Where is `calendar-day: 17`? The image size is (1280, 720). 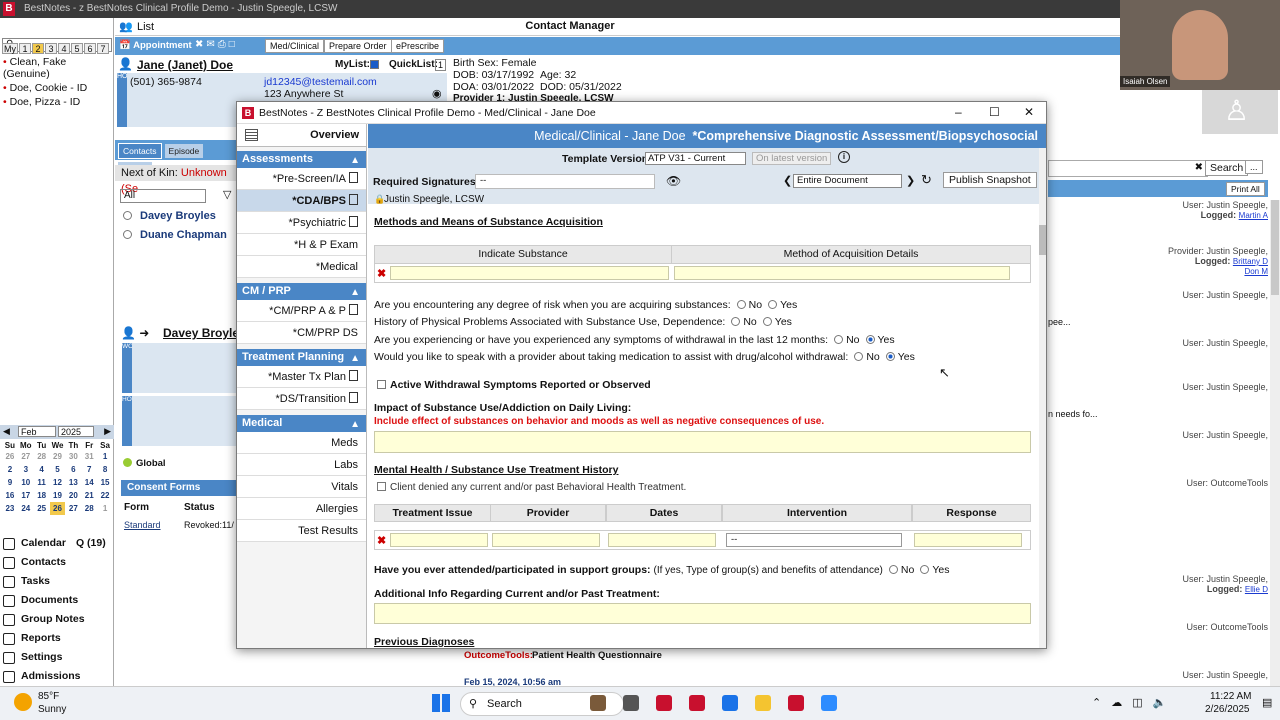 calendar-day: 17 is located at coordinates (26, 495).